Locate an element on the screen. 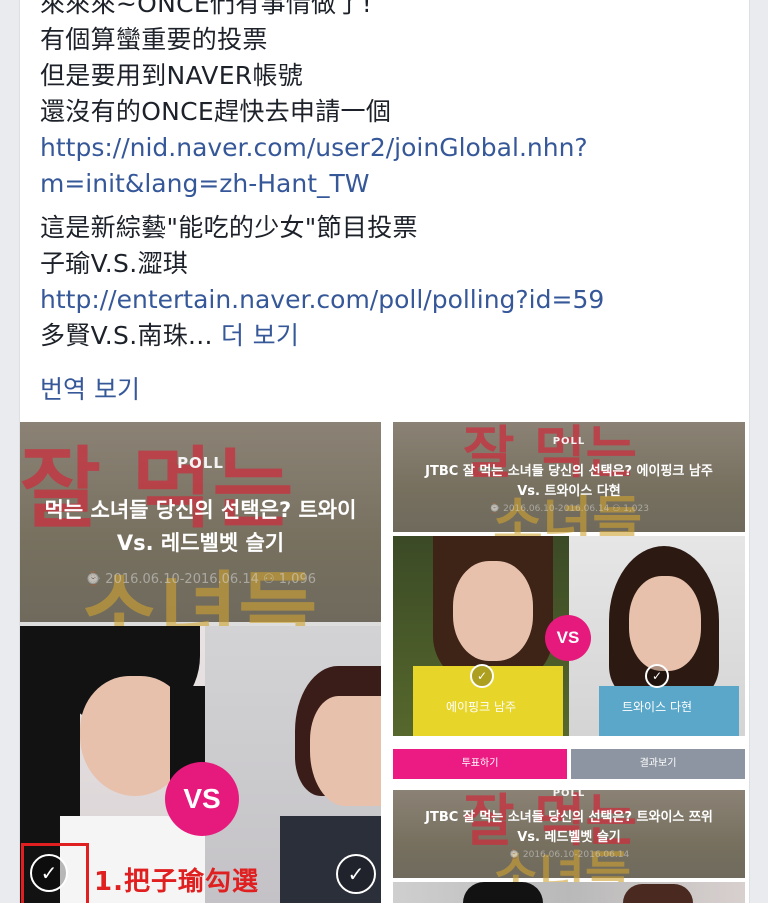  select-namjoo-checkbox: ✓ is located at coordinates (482, 676).